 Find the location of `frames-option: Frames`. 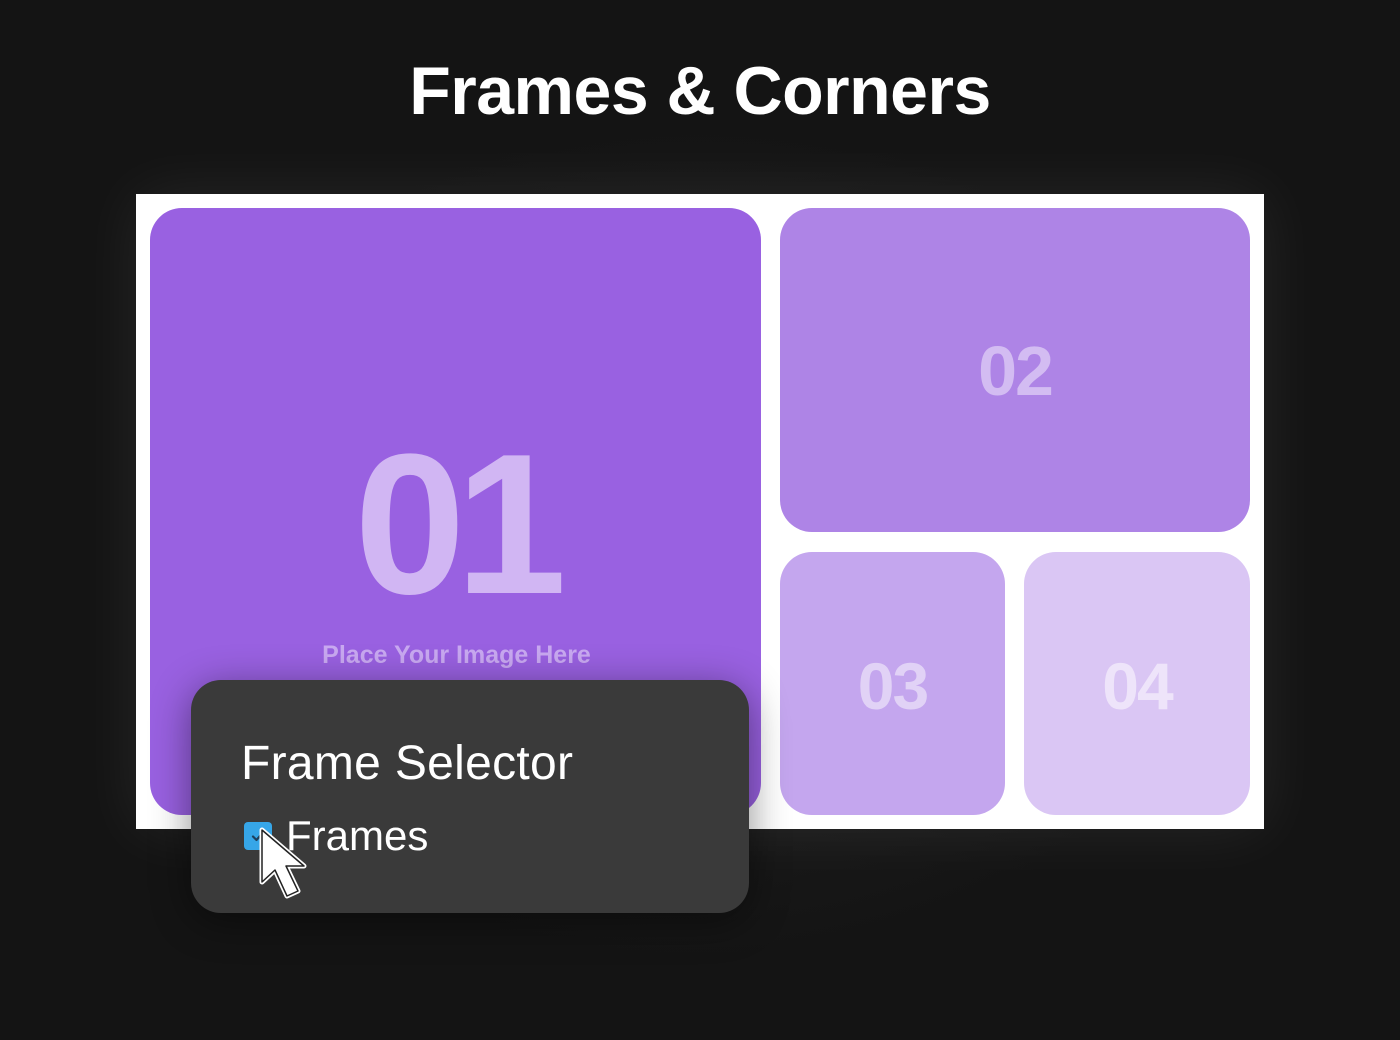

frames-option: Frames is located at coordinates (336, 835).